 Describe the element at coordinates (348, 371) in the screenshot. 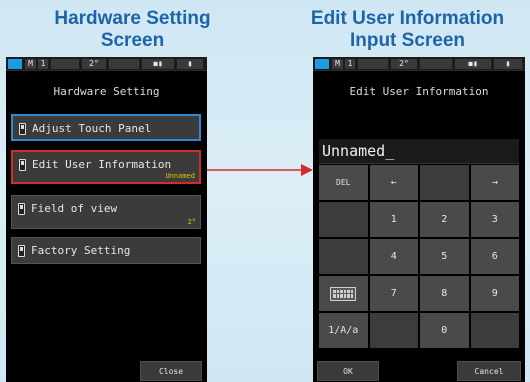

I see `ok-button: OK` at that location.